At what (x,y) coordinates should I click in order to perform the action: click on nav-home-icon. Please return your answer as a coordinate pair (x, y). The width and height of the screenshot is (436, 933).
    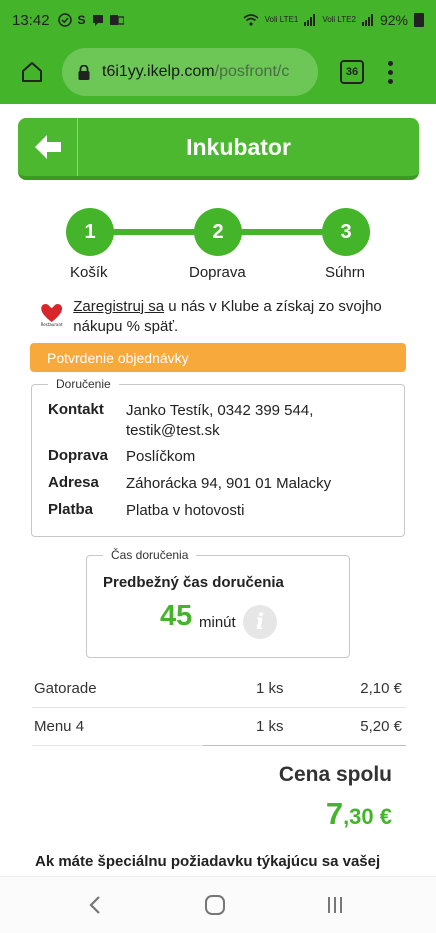
    Looking at the image, I should click on (215, 905).